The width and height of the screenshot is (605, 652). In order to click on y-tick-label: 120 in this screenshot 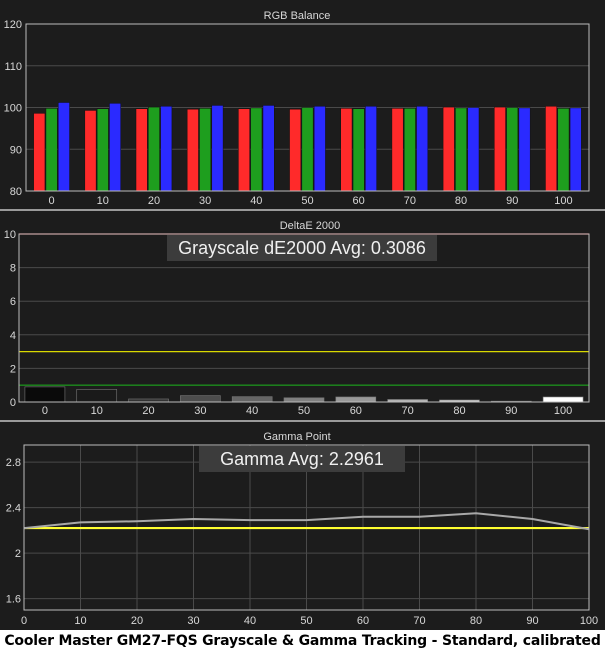, I will do `click(13, 25)`.